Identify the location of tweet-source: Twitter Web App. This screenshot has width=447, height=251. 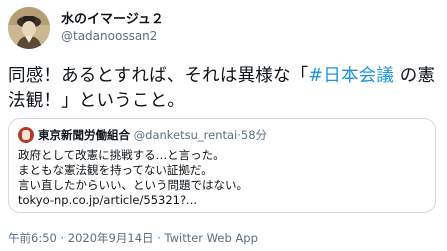
(211, 238).